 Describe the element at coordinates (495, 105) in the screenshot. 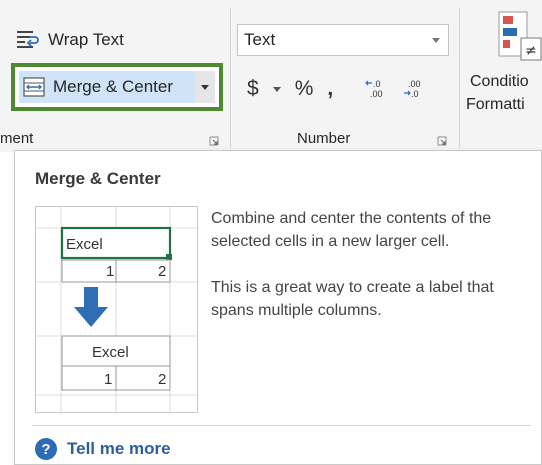

I see `conditional-formatting-label-2: Formatti` at that location.